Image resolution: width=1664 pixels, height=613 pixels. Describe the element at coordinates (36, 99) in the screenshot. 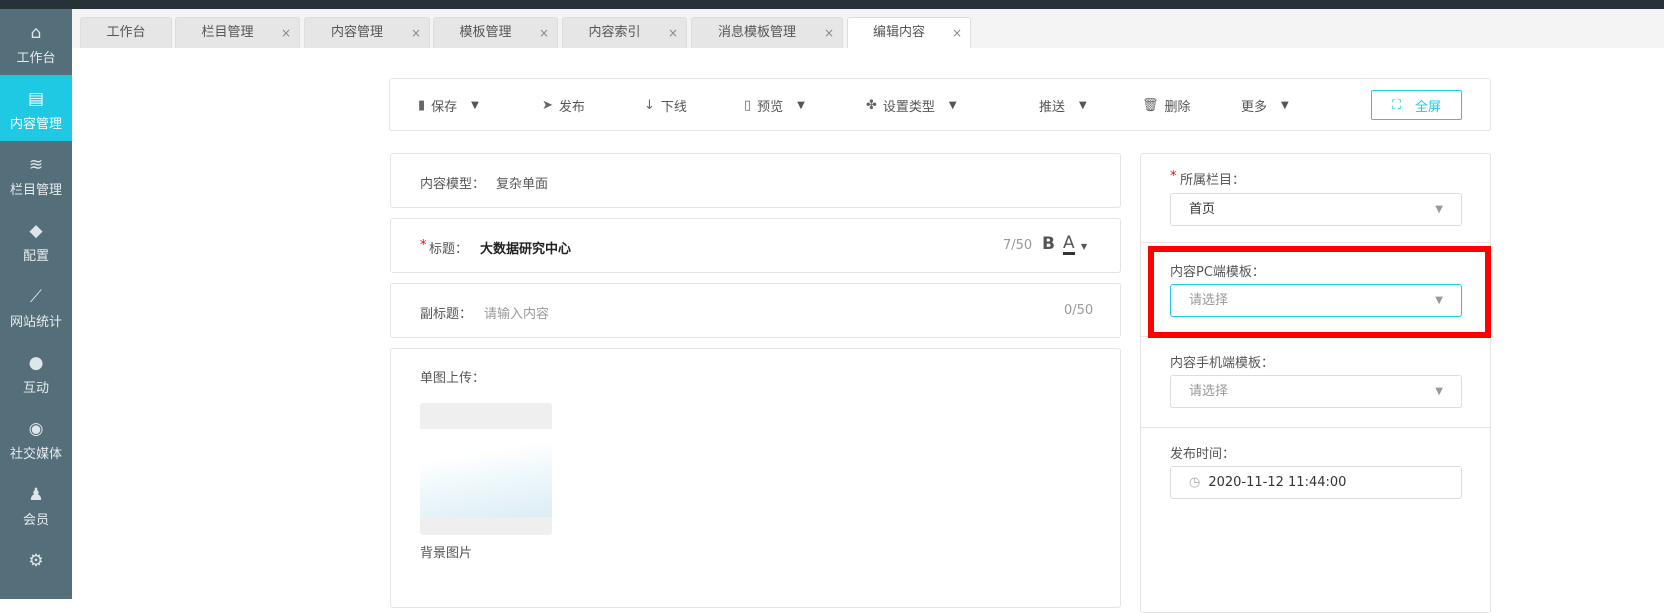

I see `document-icon: ▤` at that location.